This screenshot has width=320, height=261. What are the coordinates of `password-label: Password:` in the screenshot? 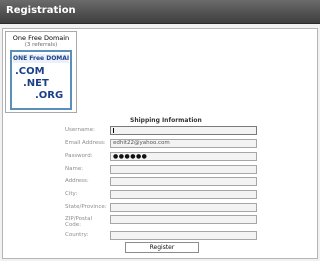 It's located at (79, 156).